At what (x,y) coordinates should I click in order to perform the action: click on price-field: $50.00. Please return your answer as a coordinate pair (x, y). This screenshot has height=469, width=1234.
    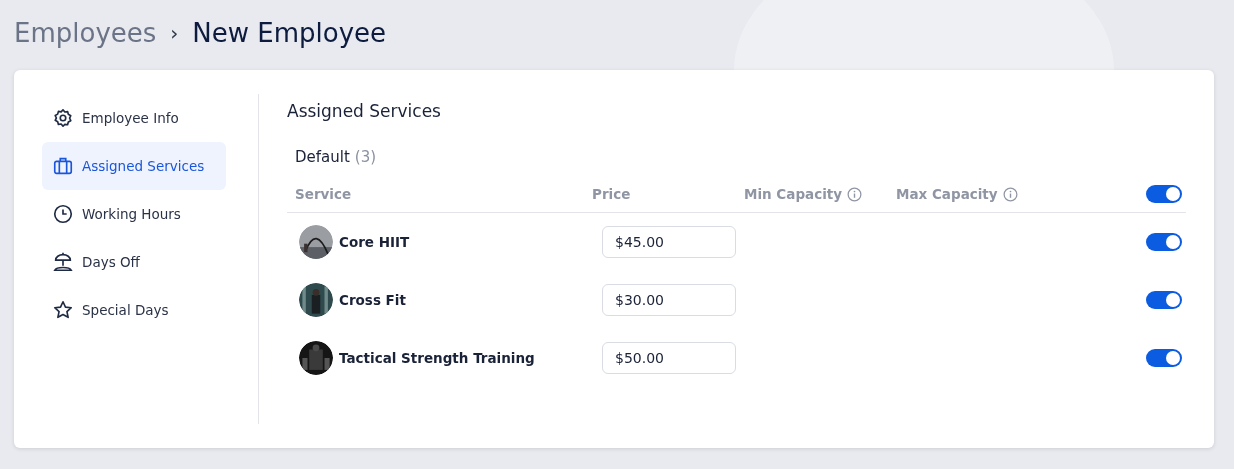
    Looking at the image, I should click on (669, 358).